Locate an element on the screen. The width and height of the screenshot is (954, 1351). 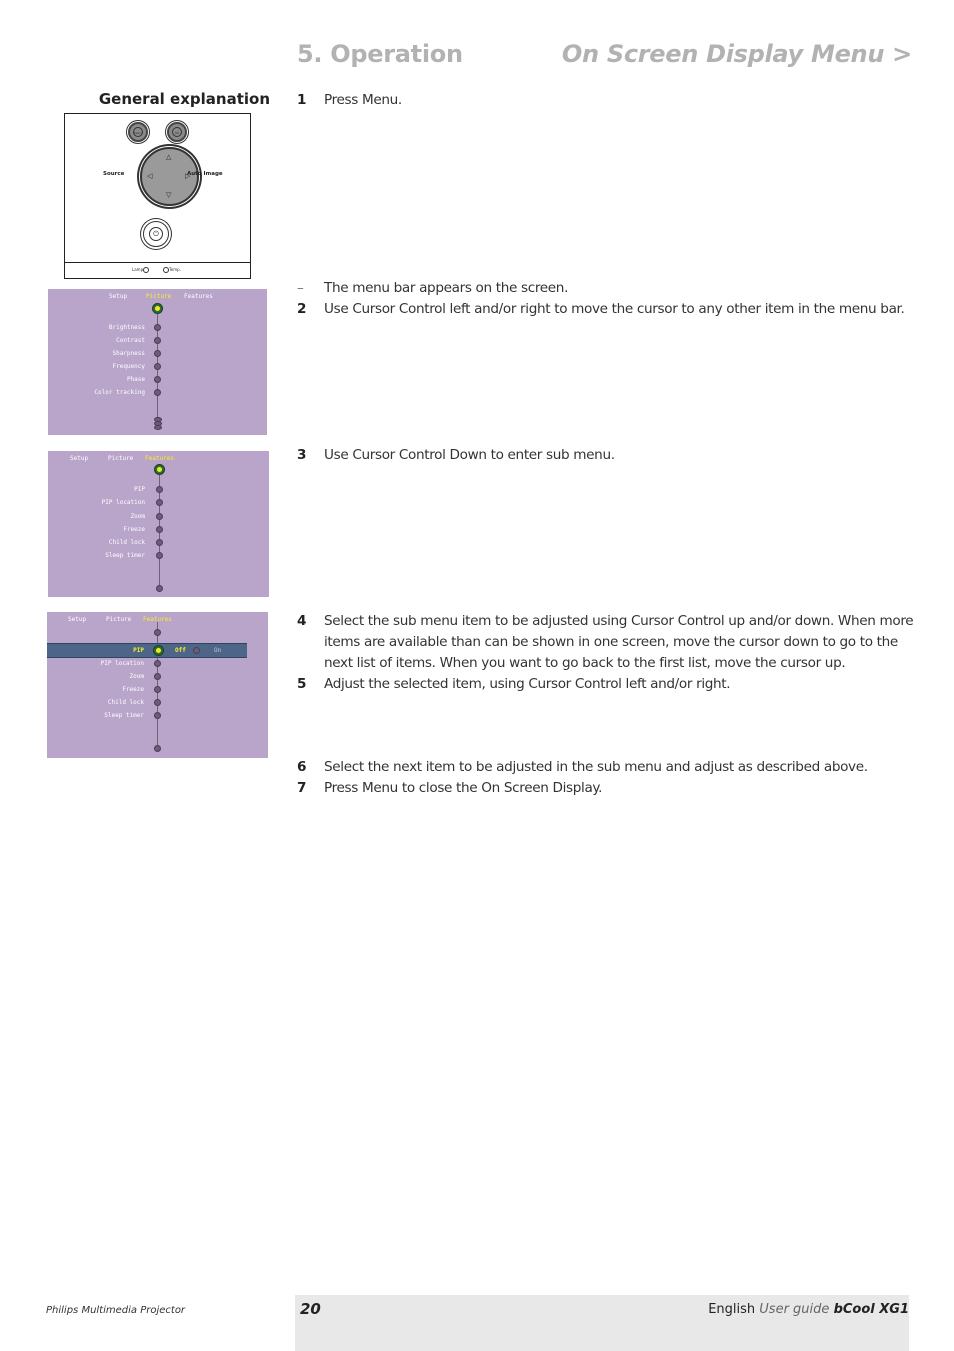
menu-button-label: Menu is located at coordinates (138, 132).